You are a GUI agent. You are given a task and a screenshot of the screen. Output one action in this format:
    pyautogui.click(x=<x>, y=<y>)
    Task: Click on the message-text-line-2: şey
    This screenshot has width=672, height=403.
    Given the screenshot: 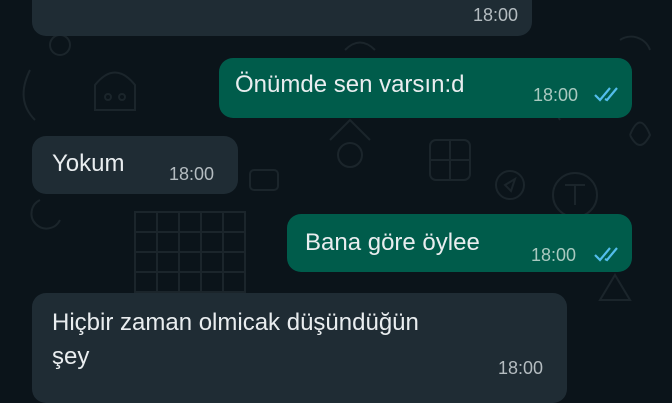 What is the action you would take?
    pyautogui.click(x=71, y=356)
    